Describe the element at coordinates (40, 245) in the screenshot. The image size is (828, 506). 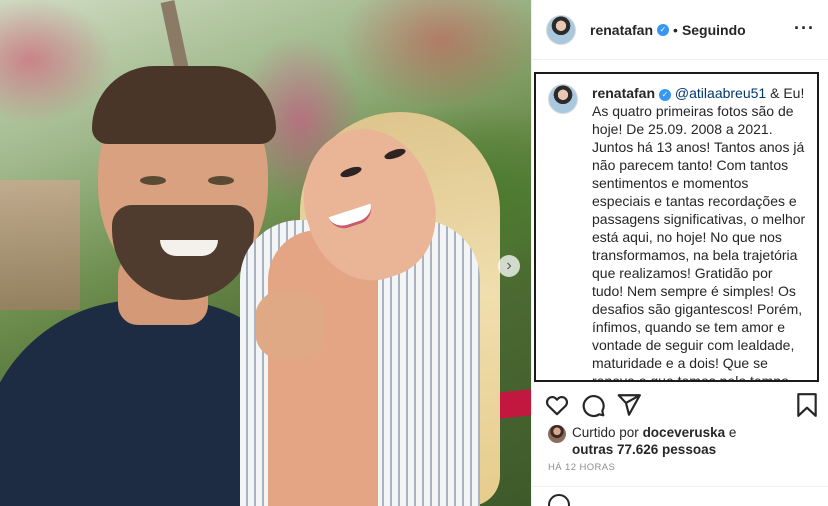
I see `background-path` at that location.